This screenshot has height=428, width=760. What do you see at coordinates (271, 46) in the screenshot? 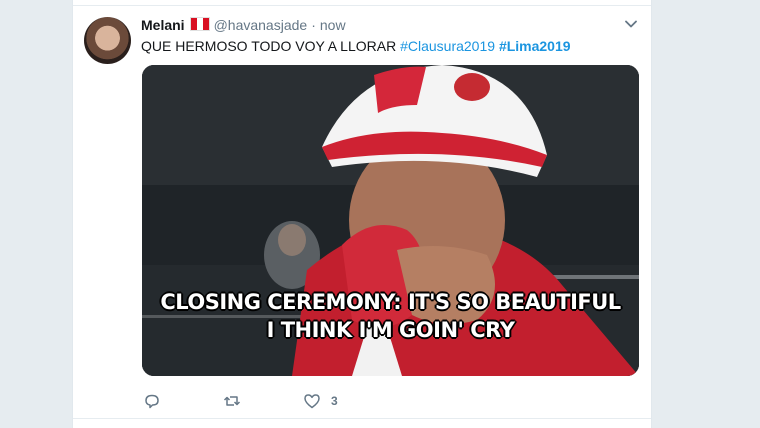
I see `tweet-body: QUE HERMOSO TODO VOY A LLORAR` at bounding box center [271, 46].